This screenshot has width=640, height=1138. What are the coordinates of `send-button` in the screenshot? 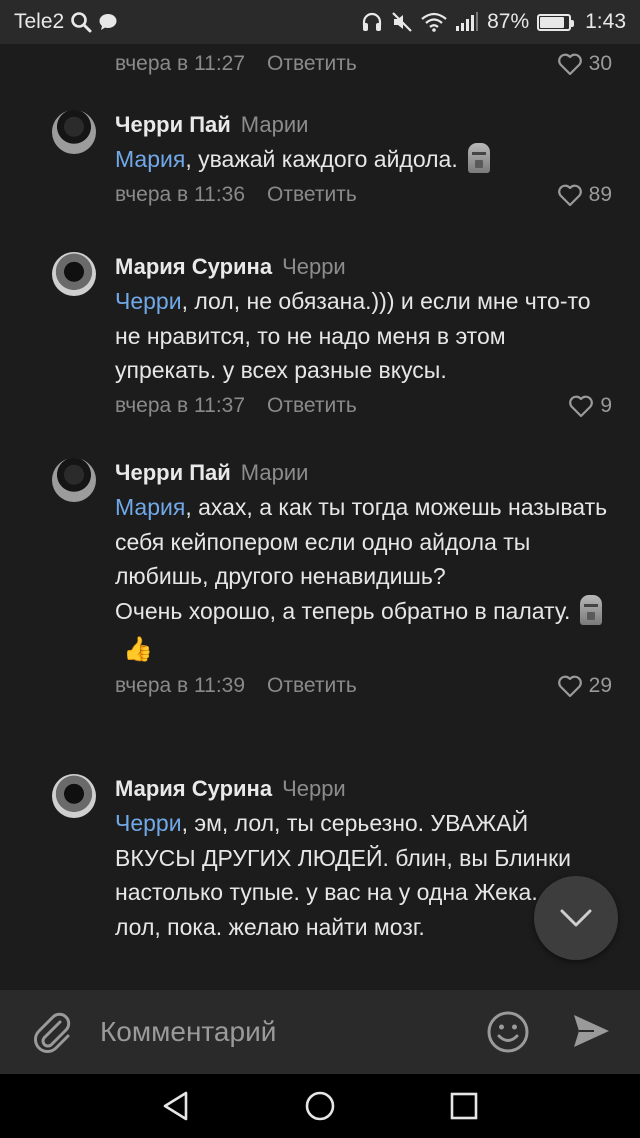 It's located at (591, 1033).